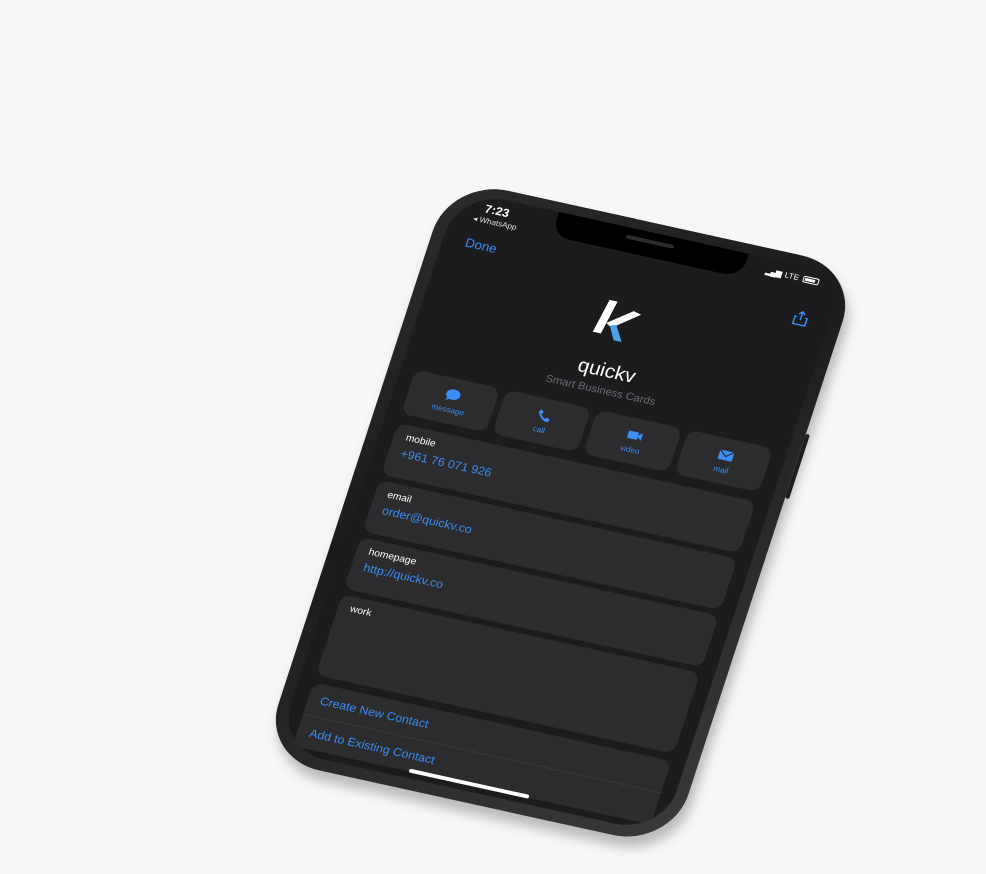 The width and height of the screenshot is (986, 874). I want to click on video-icon, so click(634, 435).